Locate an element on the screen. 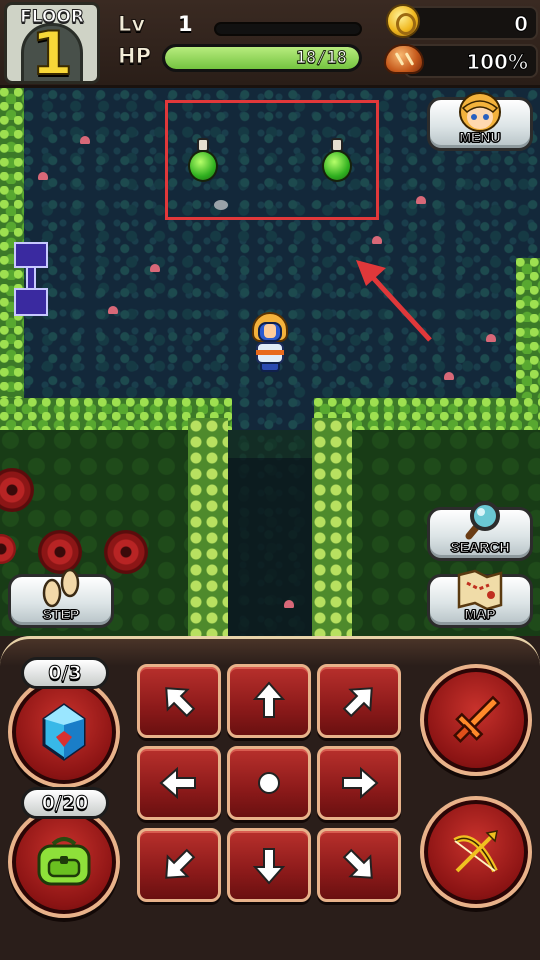 This screenshot has width=540, height=960. arrow-right-icon is located at coordinates (360, 783).